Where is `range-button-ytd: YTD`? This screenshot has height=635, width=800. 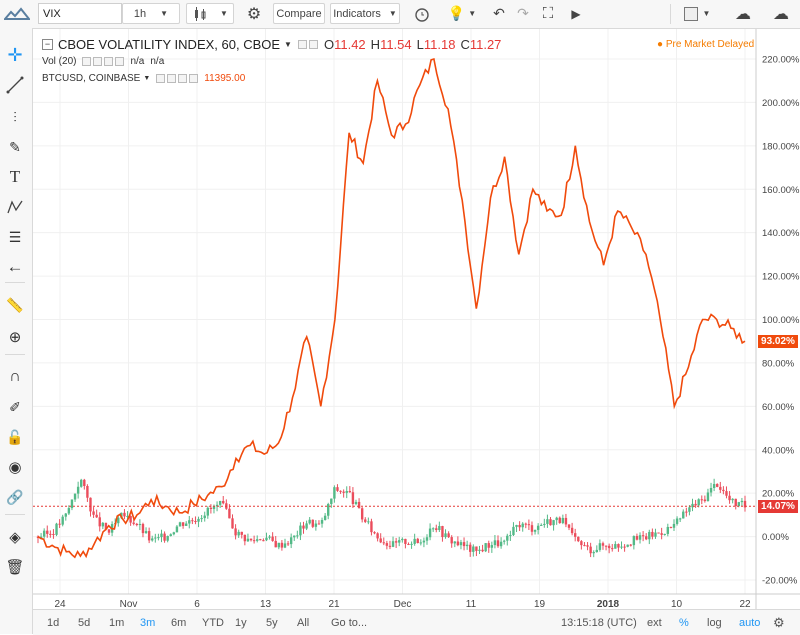
range-button-ytd: YTD is located at coordinates (213, 622).